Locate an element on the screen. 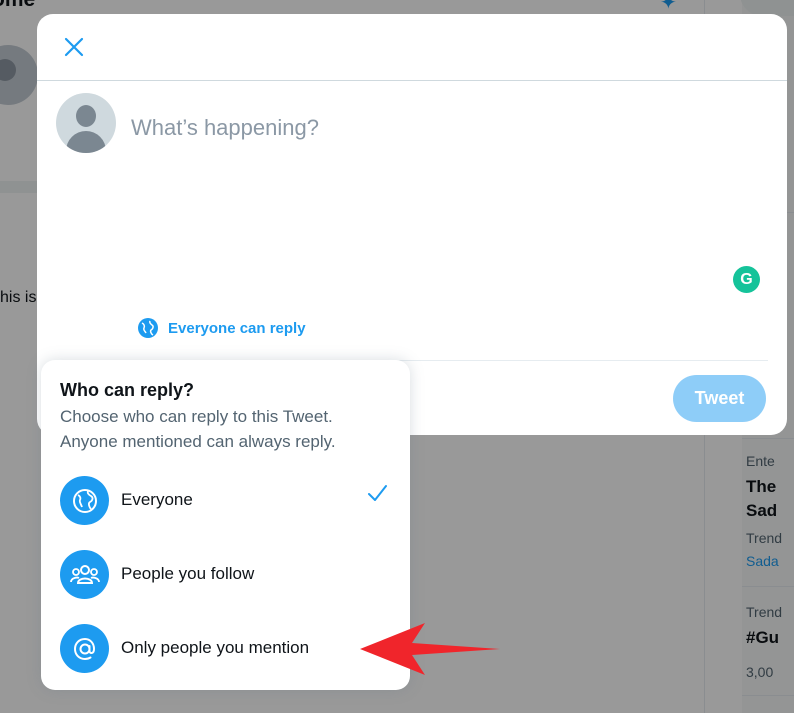 The height and width of the screenshot is (713, 794). grammarly-label: G is located at coordinates (746, 279).